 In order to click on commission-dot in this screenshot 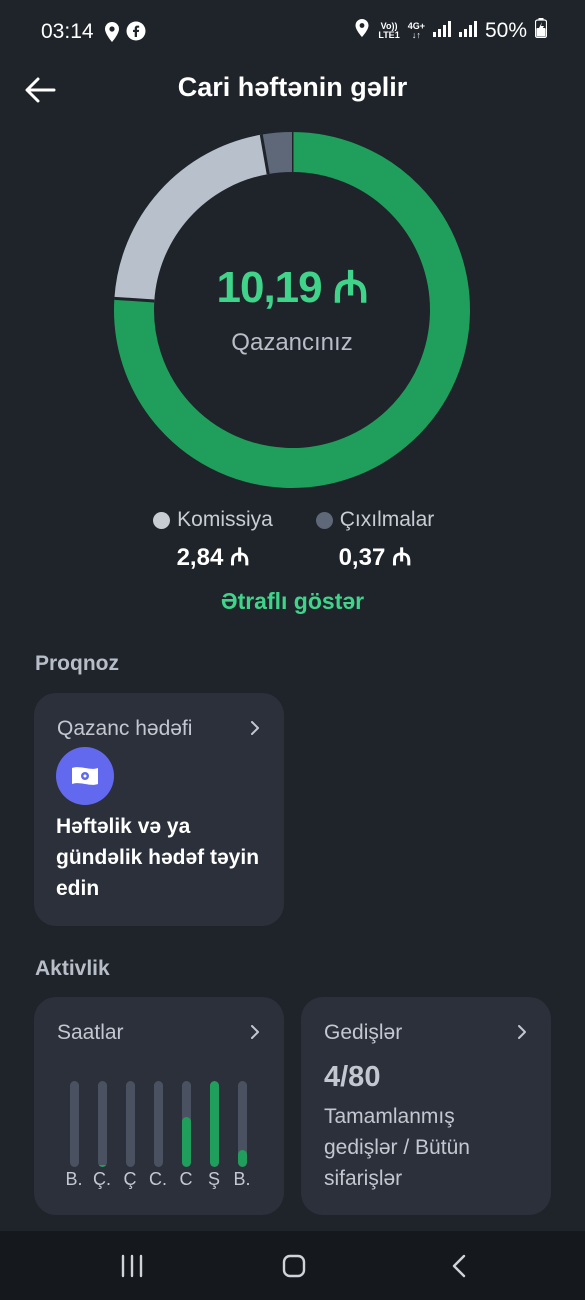, I will do `click(162, 520)`.